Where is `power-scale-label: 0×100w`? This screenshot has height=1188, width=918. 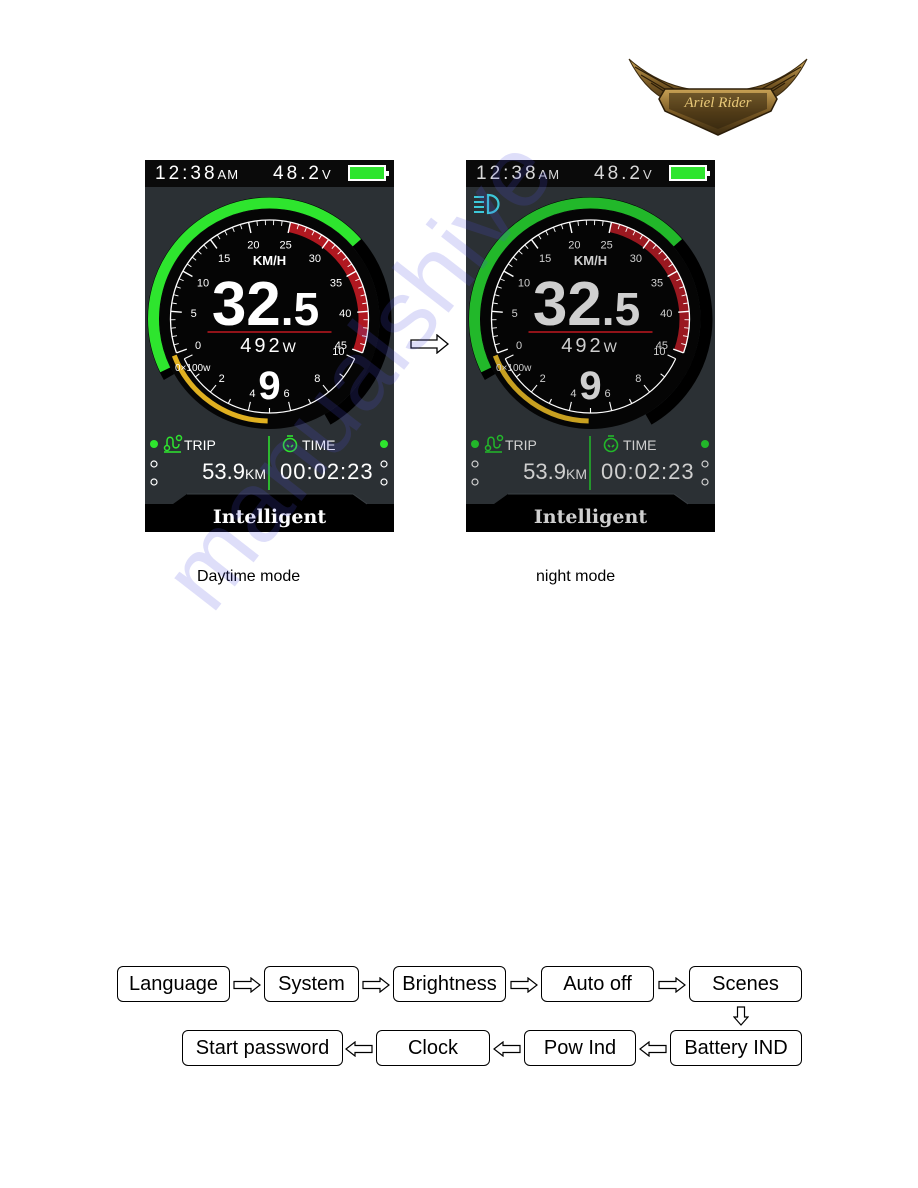 power-scale-label: 0×100w is located at coordinates (514, 368).